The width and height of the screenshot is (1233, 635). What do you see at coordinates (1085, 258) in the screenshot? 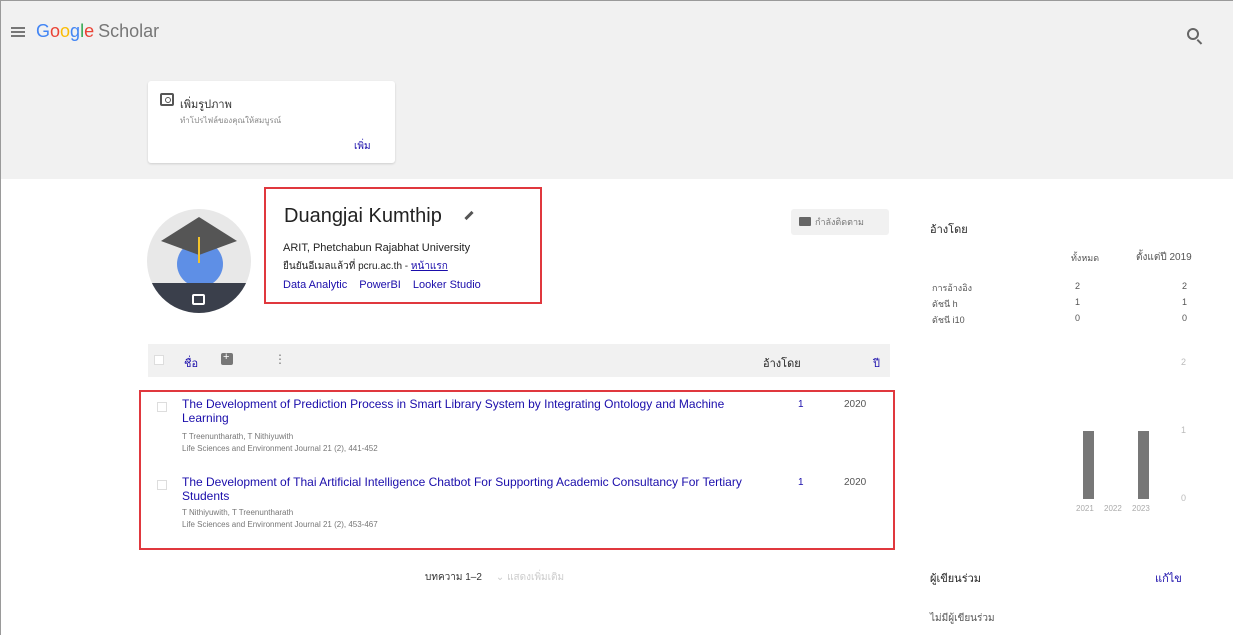
I see `stats-col-all: ทั้งหมด` at bounding box center [1085, 258].